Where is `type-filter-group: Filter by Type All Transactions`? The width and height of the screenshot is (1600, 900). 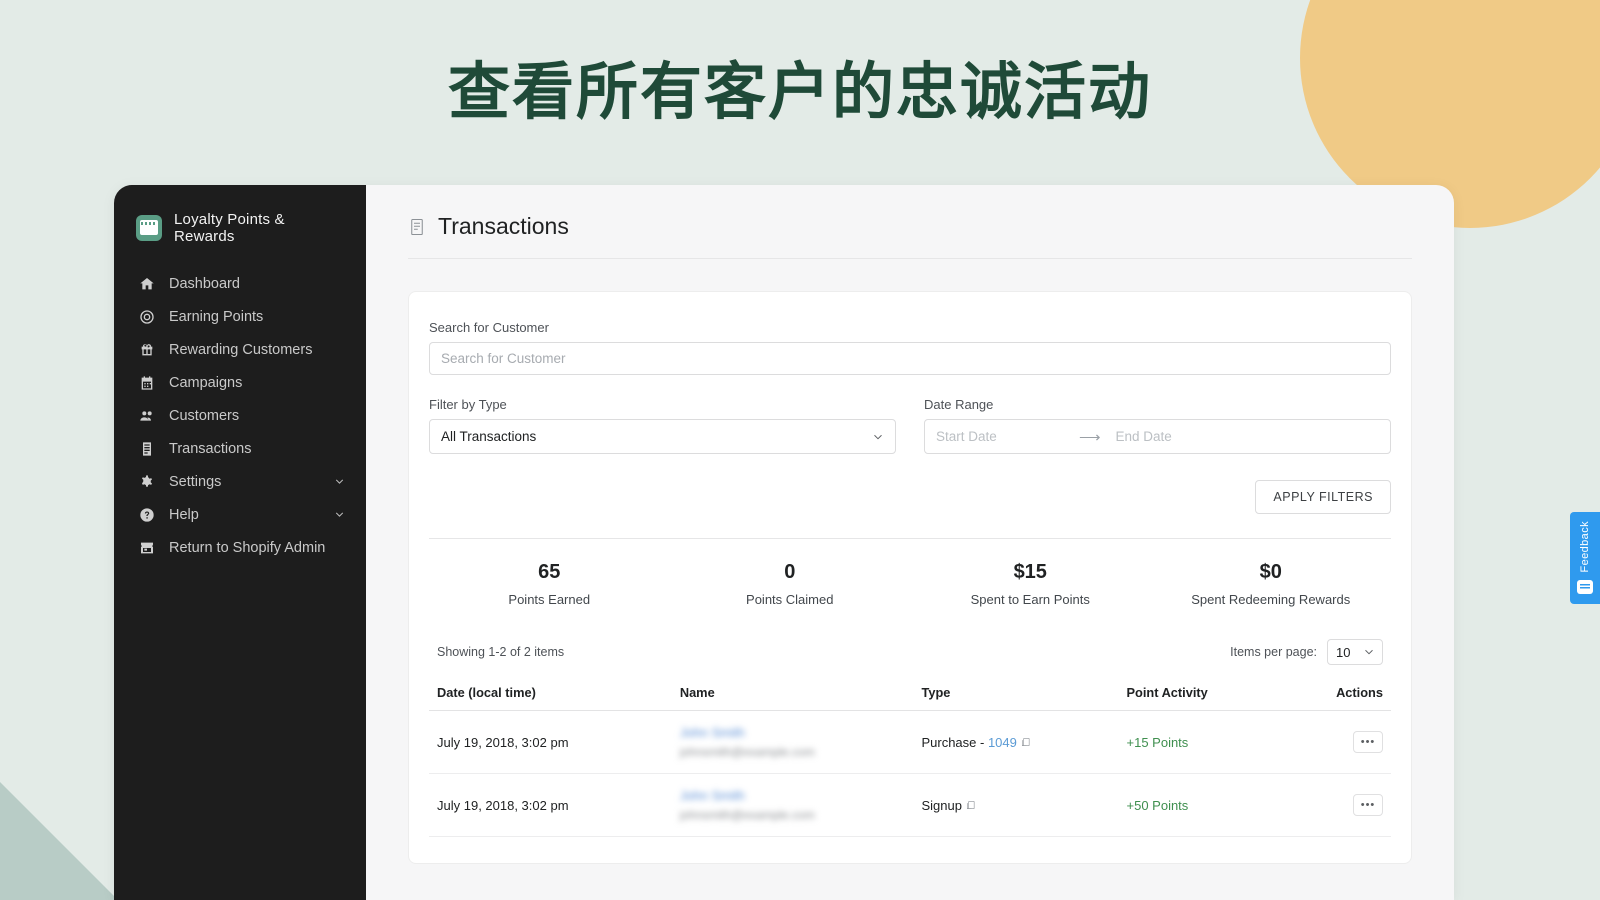
type-filter-group: Filter by Type All Transactions is located at coordinates (662, 425).